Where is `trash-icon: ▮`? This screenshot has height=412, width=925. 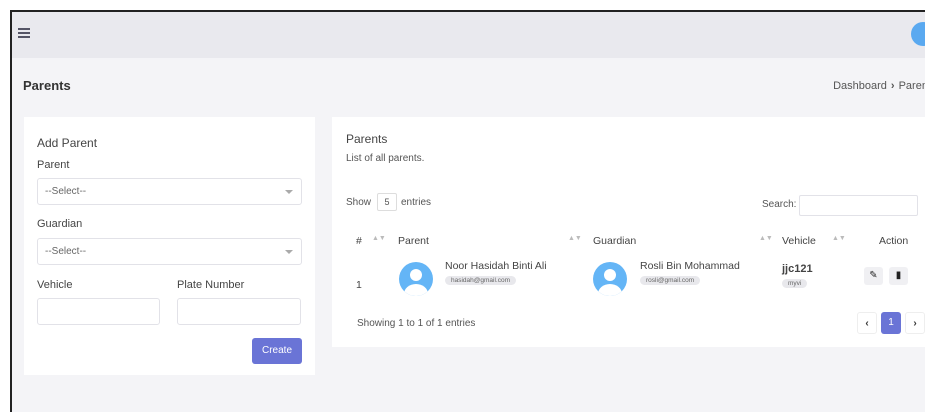
trash-icon: ▮ is located at coordinates (898, 276).